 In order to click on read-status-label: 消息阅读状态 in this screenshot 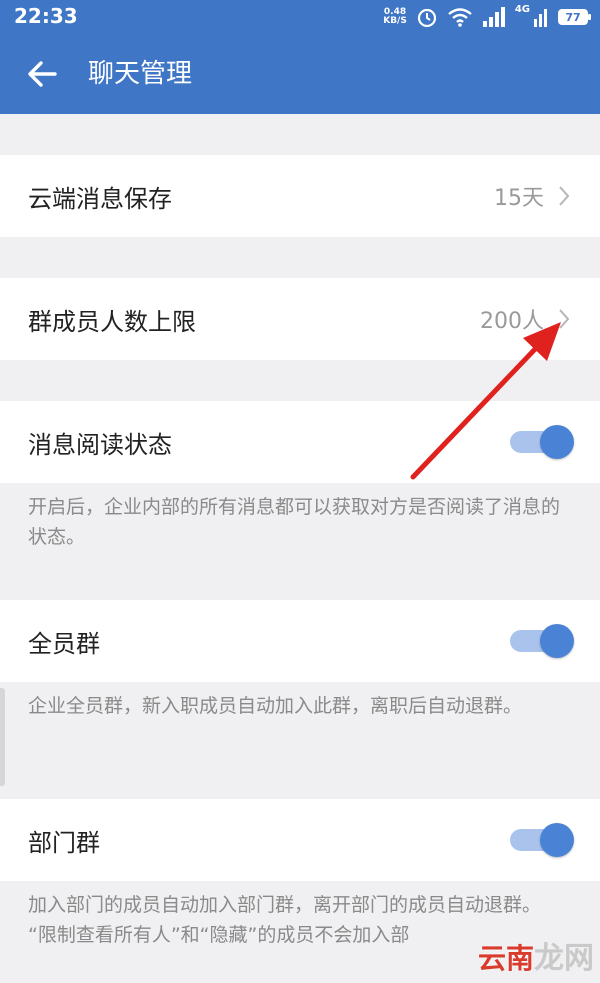, I will do `click(100, 444)`.